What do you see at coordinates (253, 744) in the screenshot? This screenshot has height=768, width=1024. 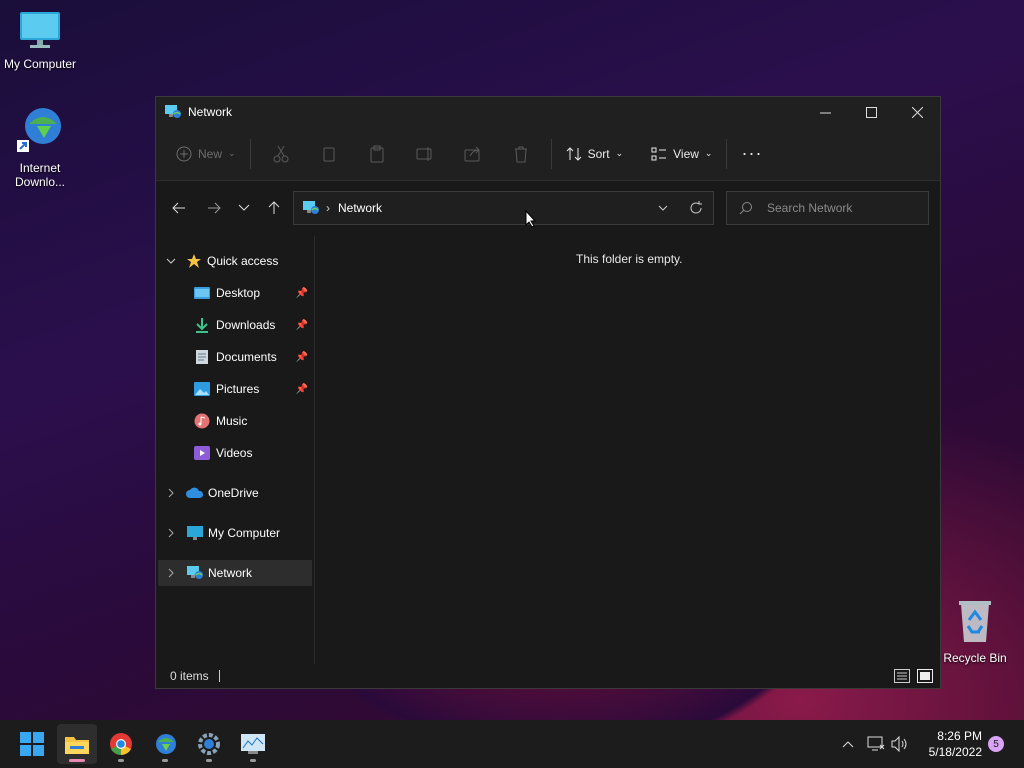 I see `taskbar-resource-monitor` at bounding box center [253, 744].